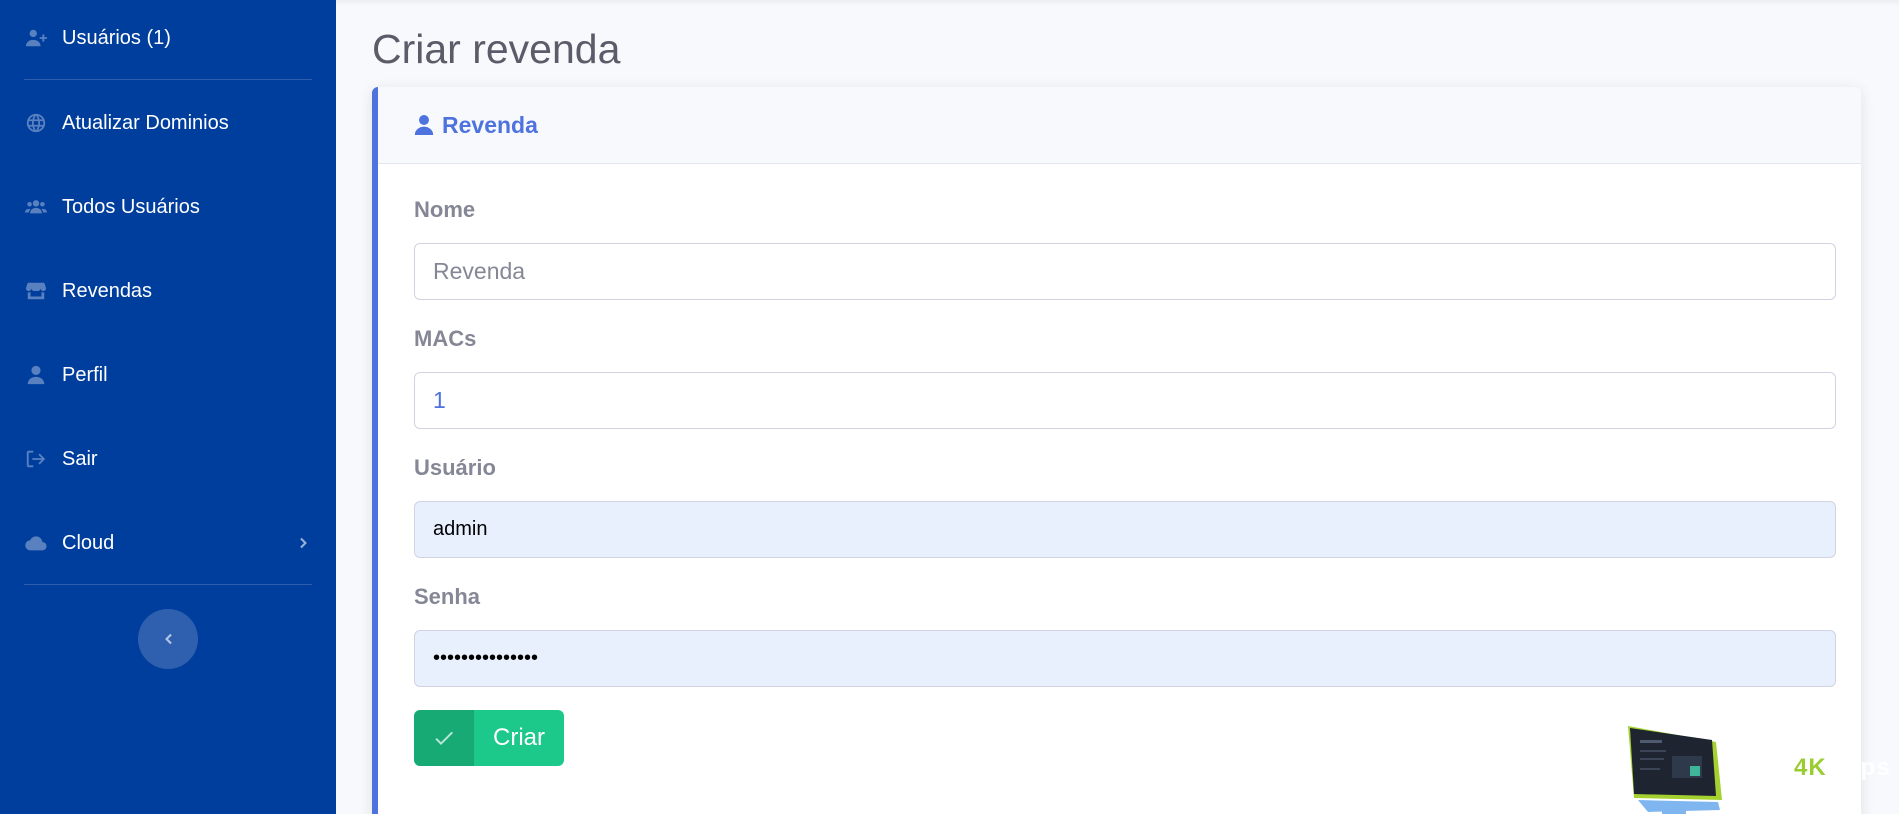 This screenshot has height=814, width=1899. Describe the element at coordinates (116, 37) in the screenshot. I see `sidebar-item-label: Usuários (1)` at that location.